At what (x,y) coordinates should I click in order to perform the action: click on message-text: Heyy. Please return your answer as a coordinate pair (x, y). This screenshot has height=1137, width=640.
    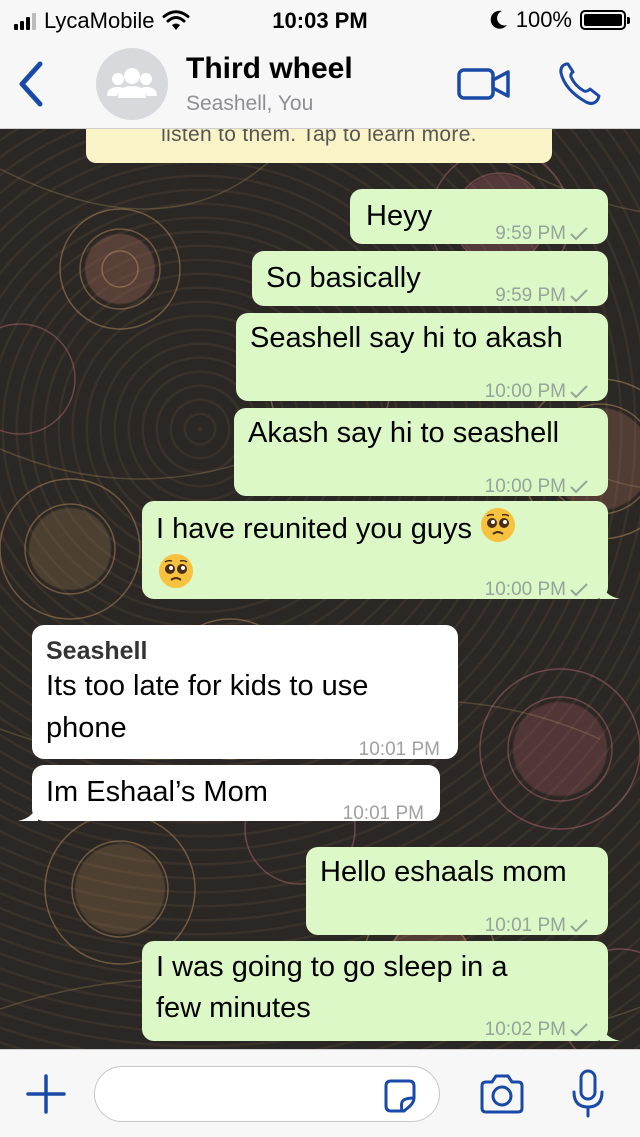
    Looking at the image, I should click on (399, 216).